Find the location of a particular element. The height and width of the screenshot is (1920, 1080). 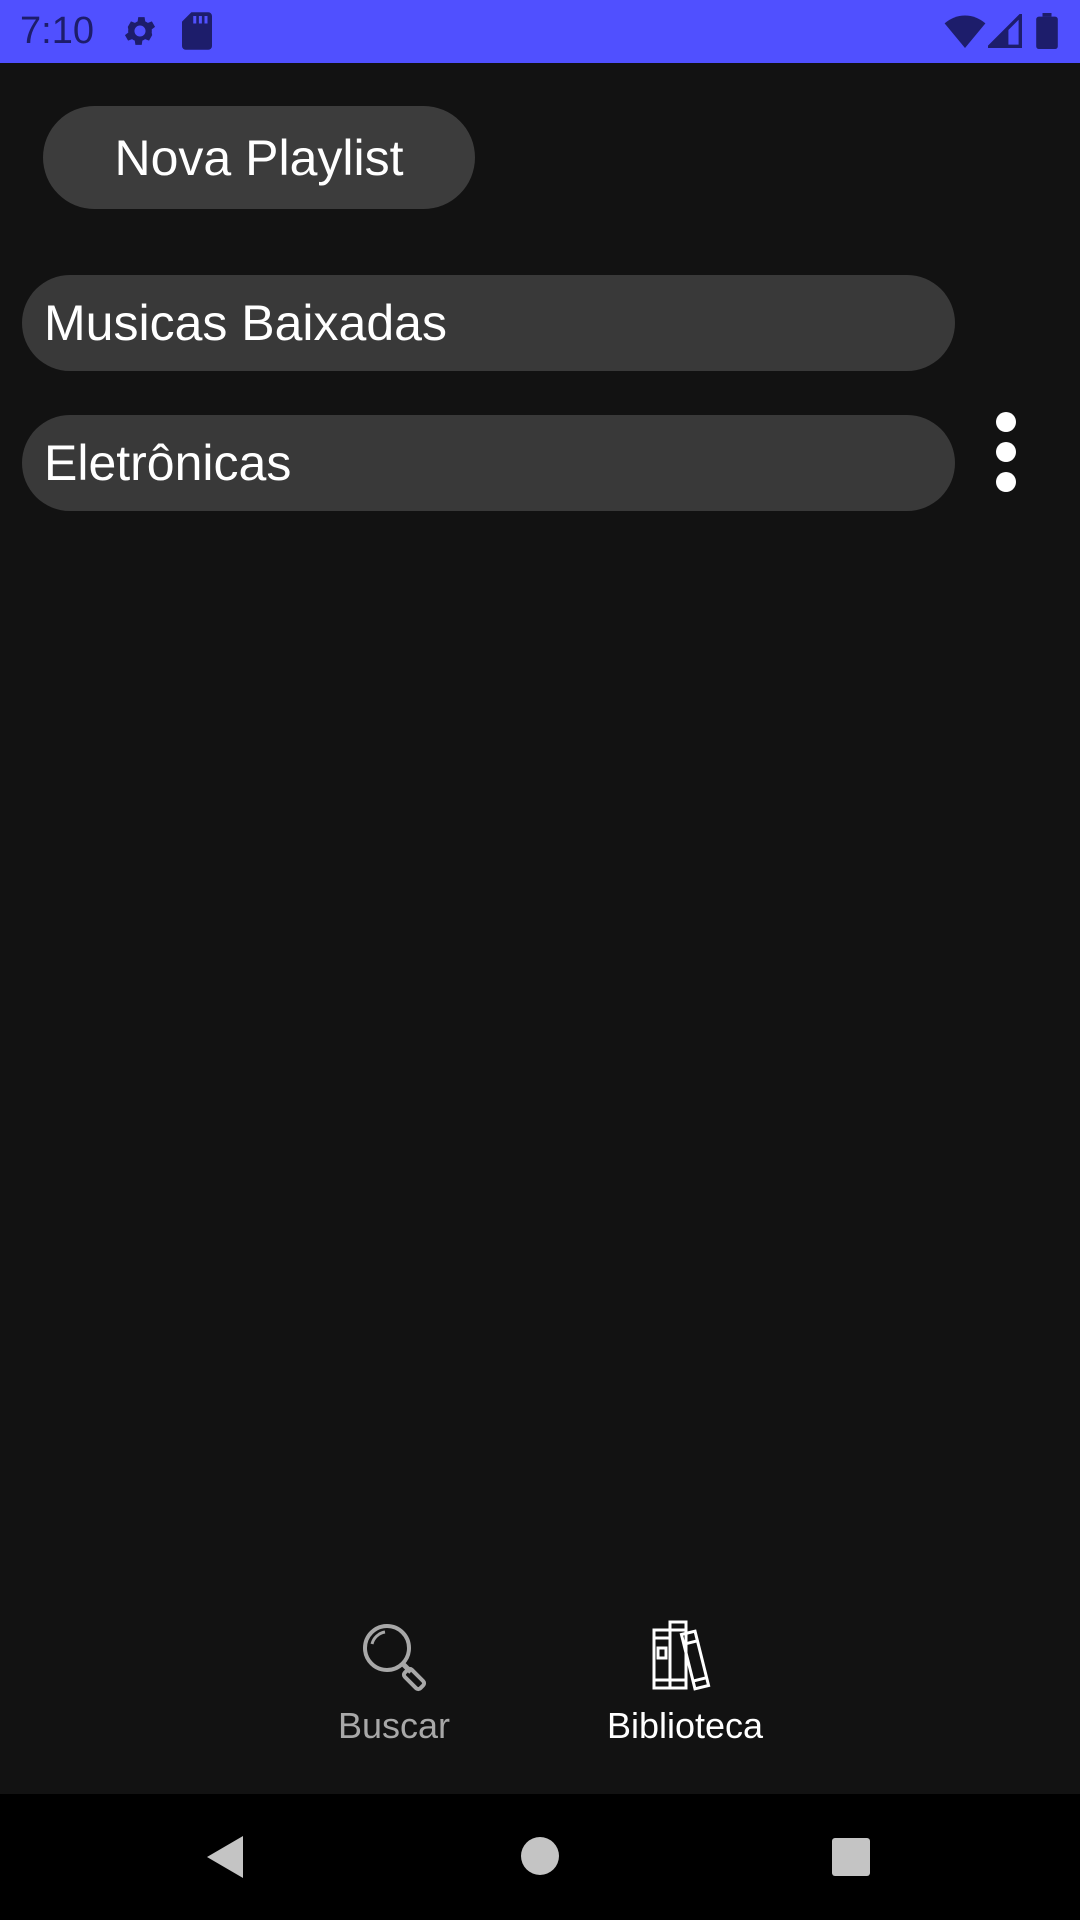

playlist-item-label: Eletrônicas is located at coordinates (168, 463).